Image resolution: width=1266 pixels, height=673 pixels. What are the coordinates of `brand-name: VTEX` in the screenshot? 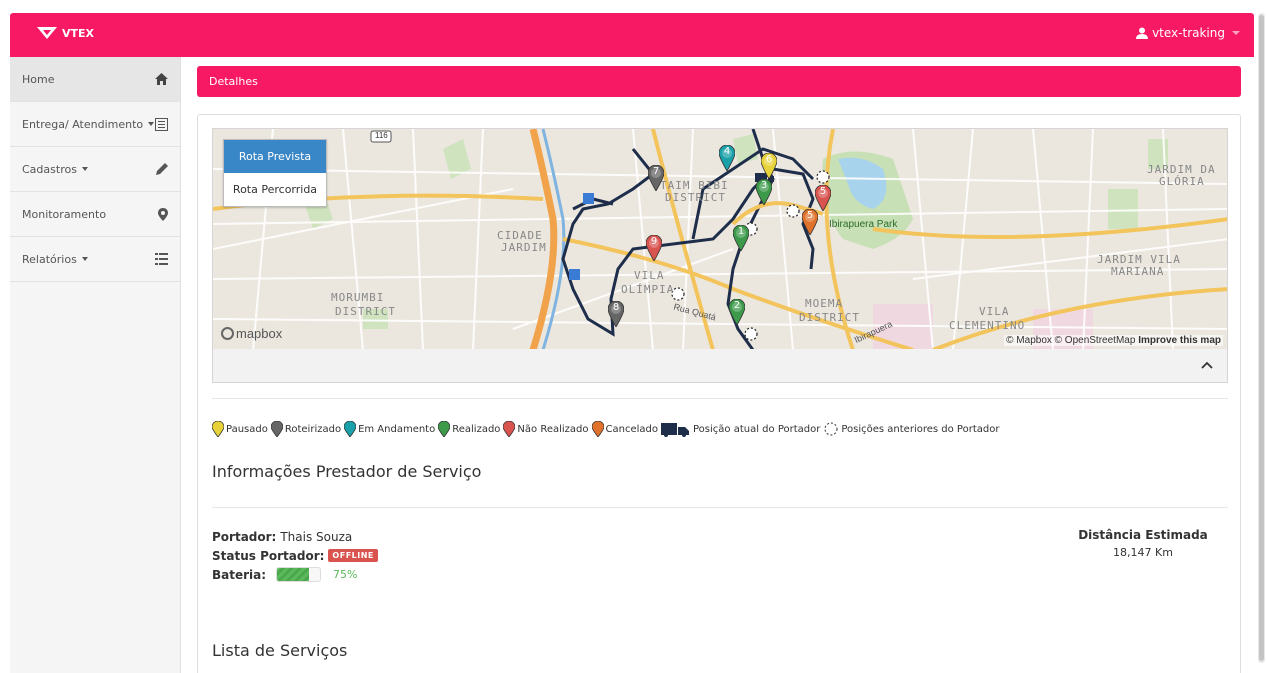 It's located at (78, 33).